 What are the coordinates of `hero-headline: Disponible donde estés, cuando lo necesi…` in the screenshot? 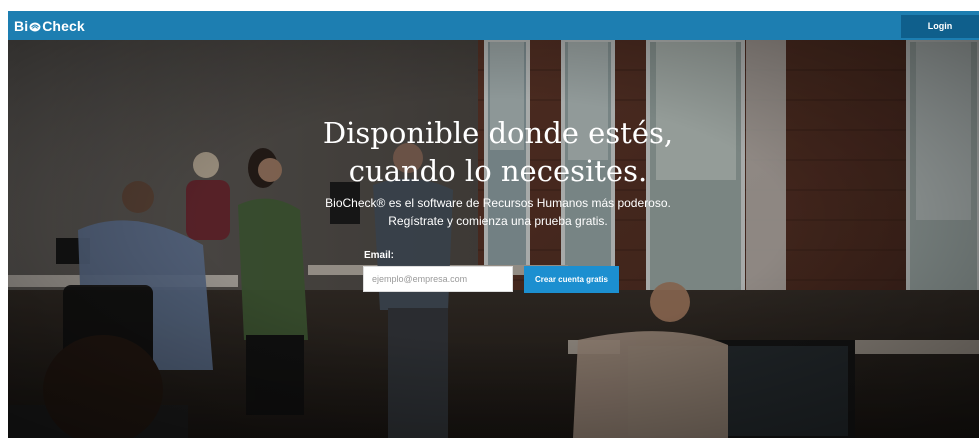 It's located at (498, 152).